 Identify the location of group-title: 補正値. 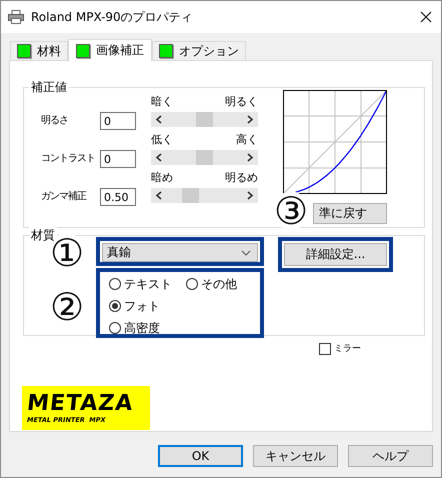
(49, 87).